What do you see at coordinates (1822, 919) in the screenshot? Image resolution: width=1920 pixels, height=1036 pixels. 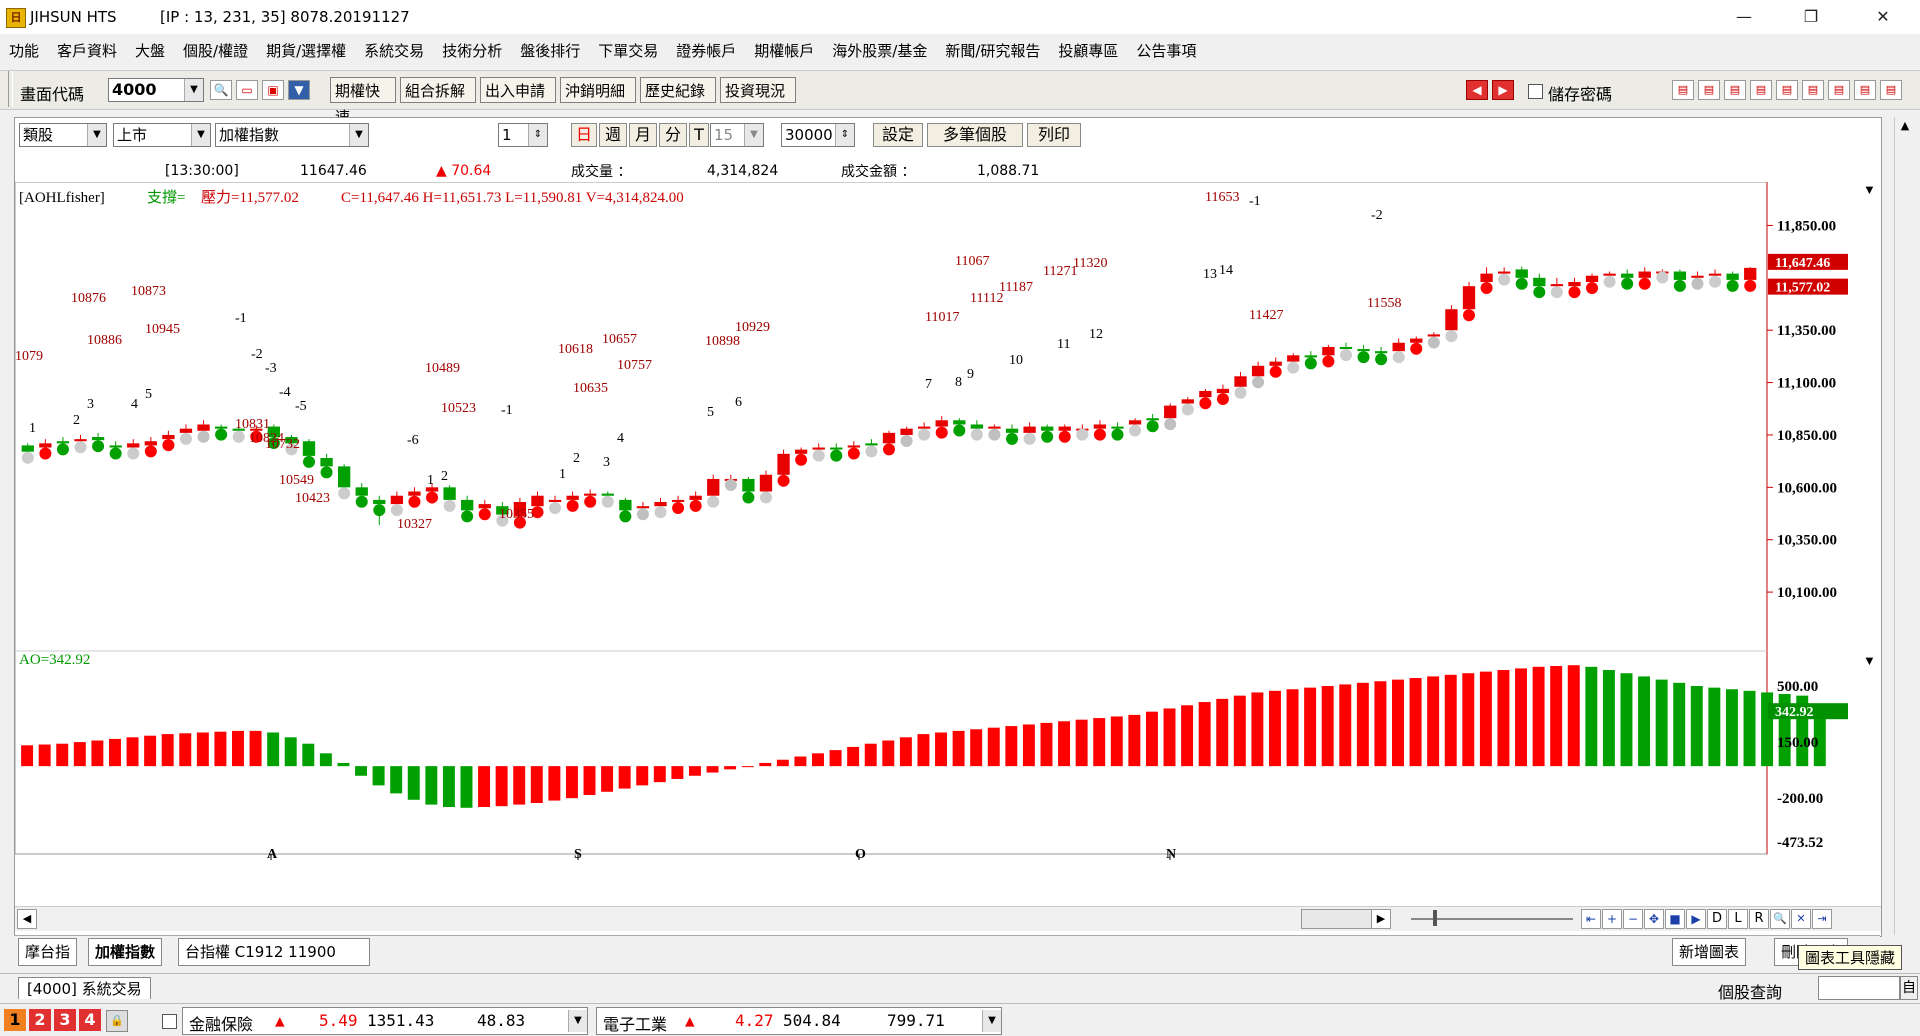 I see `end-icon: ⇥` at bounding box center [1822, 919].